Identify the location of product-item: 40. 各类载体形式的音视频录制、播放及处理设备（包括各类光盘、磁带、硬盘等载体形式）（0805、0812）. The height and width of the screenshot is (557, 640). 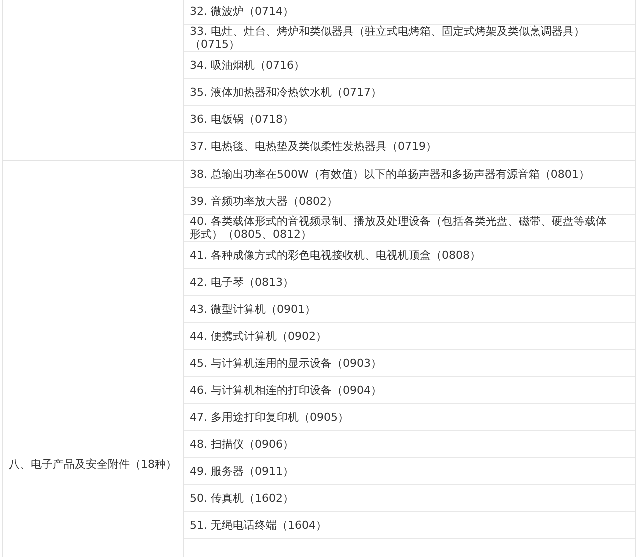
(399, 228).